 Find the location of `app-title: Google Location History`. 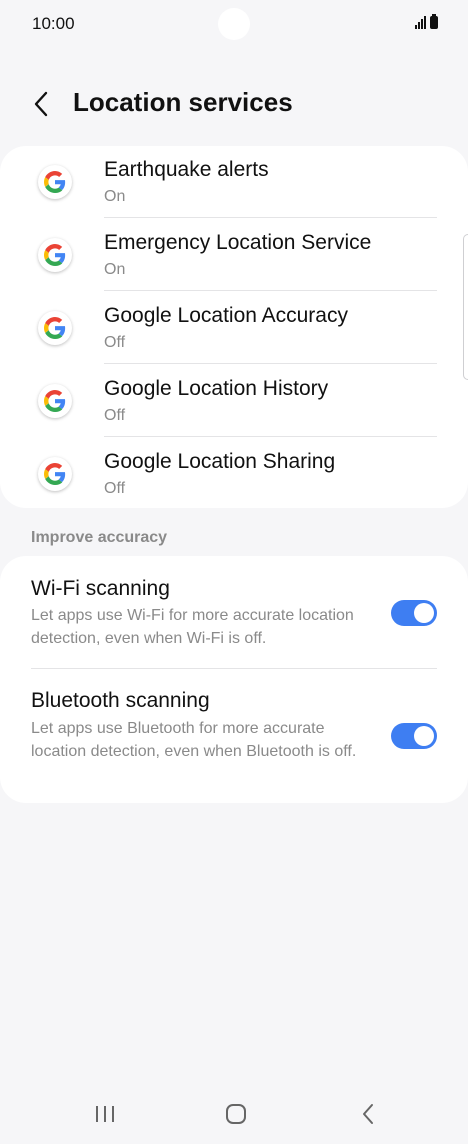

app-title: Google Location History is located at coordinates (216, 388).